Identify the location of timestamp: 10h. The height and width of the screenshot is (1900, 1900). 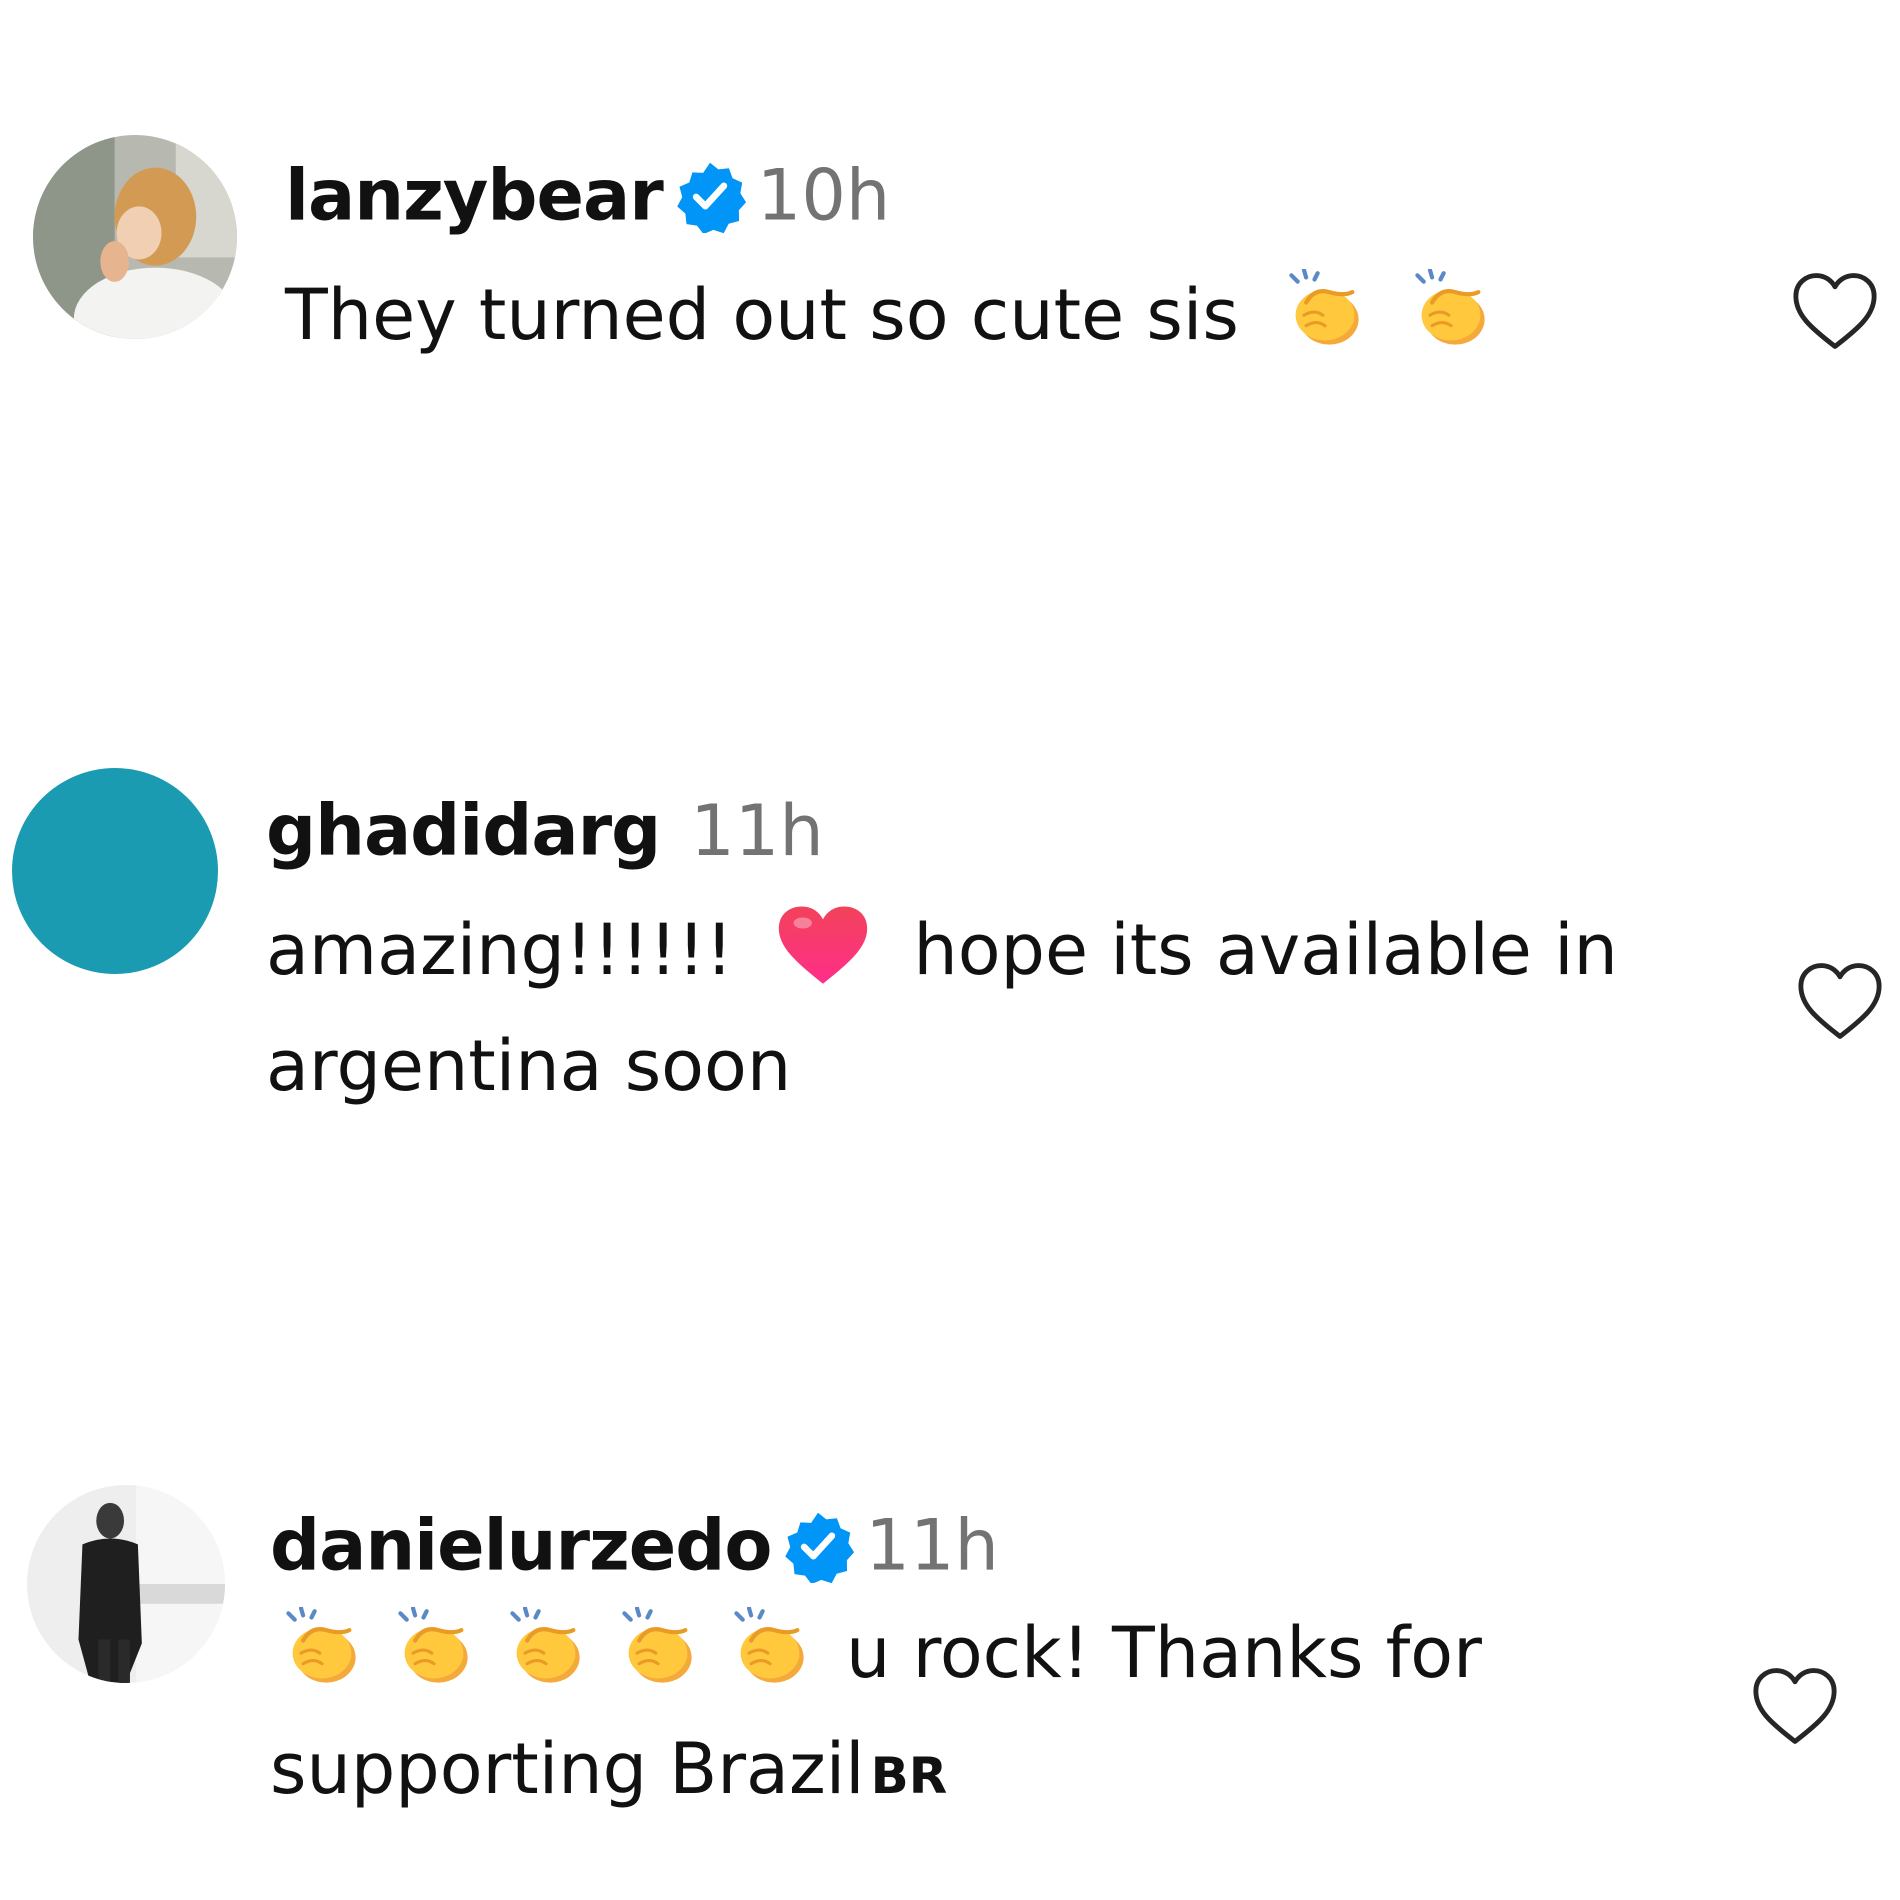
(823, 196).